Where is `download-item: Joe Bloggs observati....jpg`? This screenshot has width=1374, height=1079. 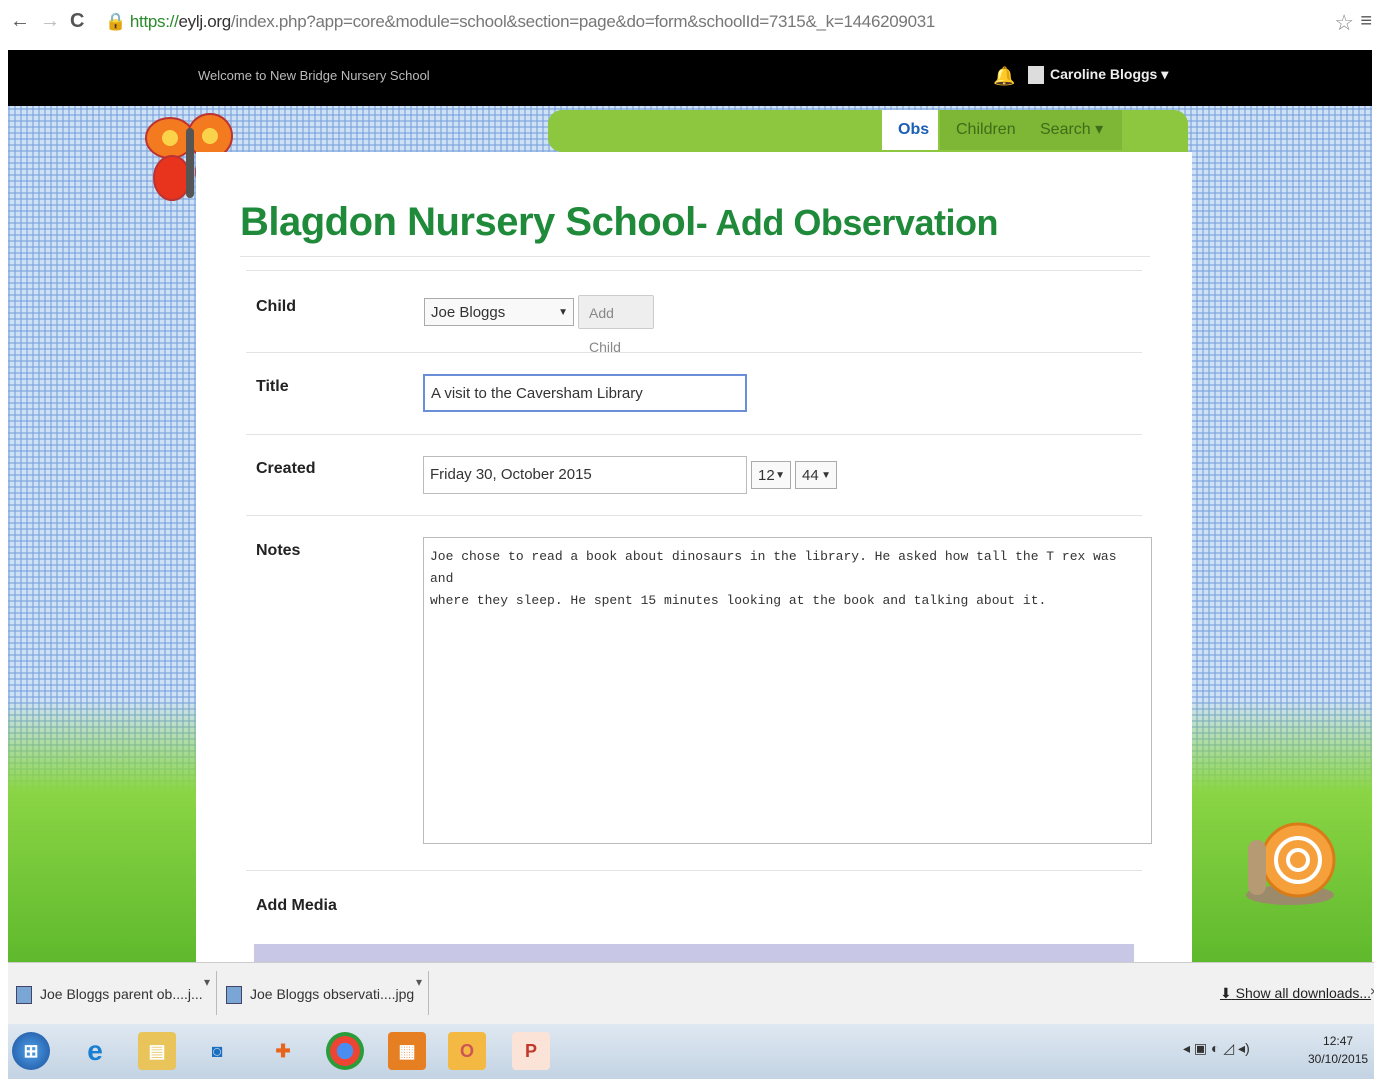
download-item: Joe Bloggs observati....jpg is located at coordinates (329, 994).